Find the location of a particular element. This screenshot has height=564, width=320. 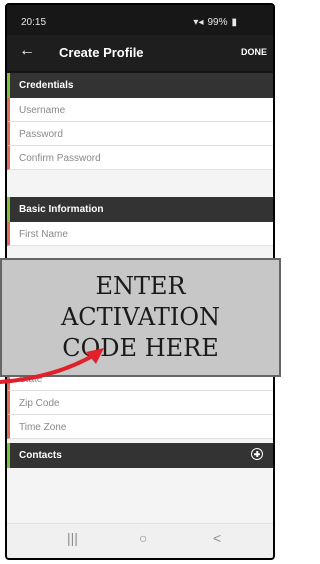

section-basic-information: Basic Information is located at coordinates (140, 209).